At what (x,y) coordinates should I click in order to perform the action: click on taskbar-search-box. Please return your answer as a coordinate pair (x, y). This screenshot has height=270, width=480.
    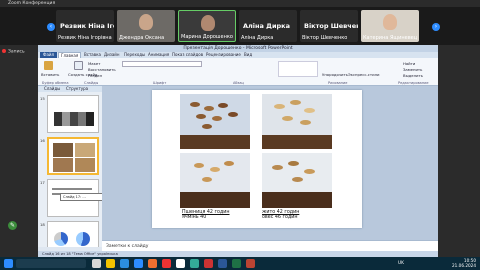
    Looking at the image, I should click on (51, 263).